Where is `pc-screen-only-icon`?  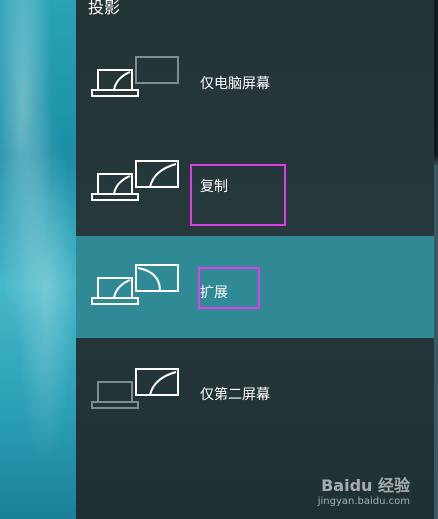 pc-screen-only-icon is located at coordinates (135, 76).